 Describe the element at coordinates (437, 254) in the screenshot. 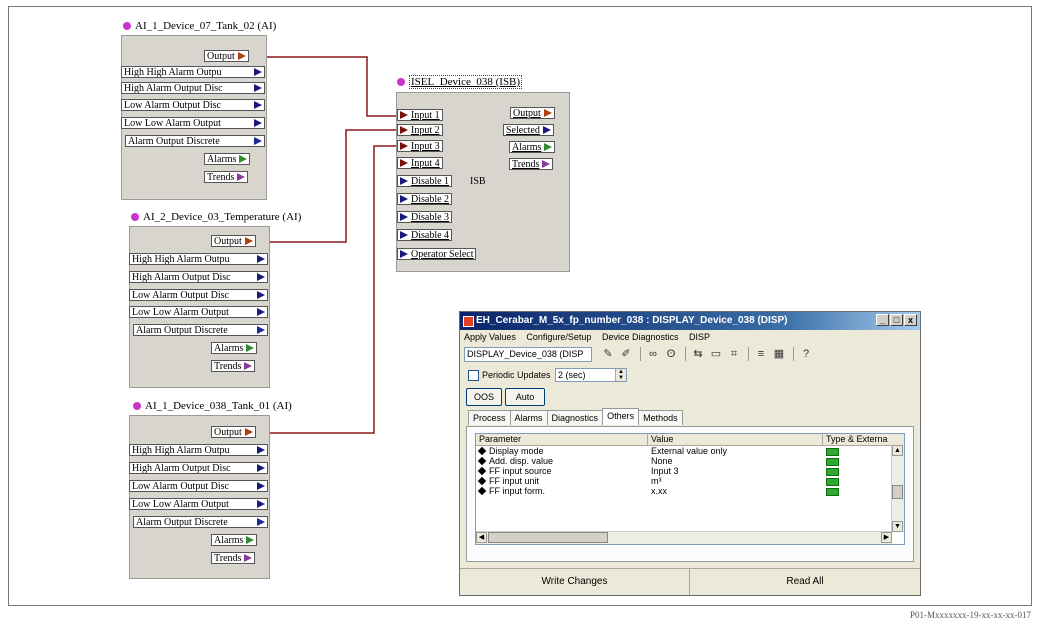

I see `port-operator-select: Operator Select` at that location.